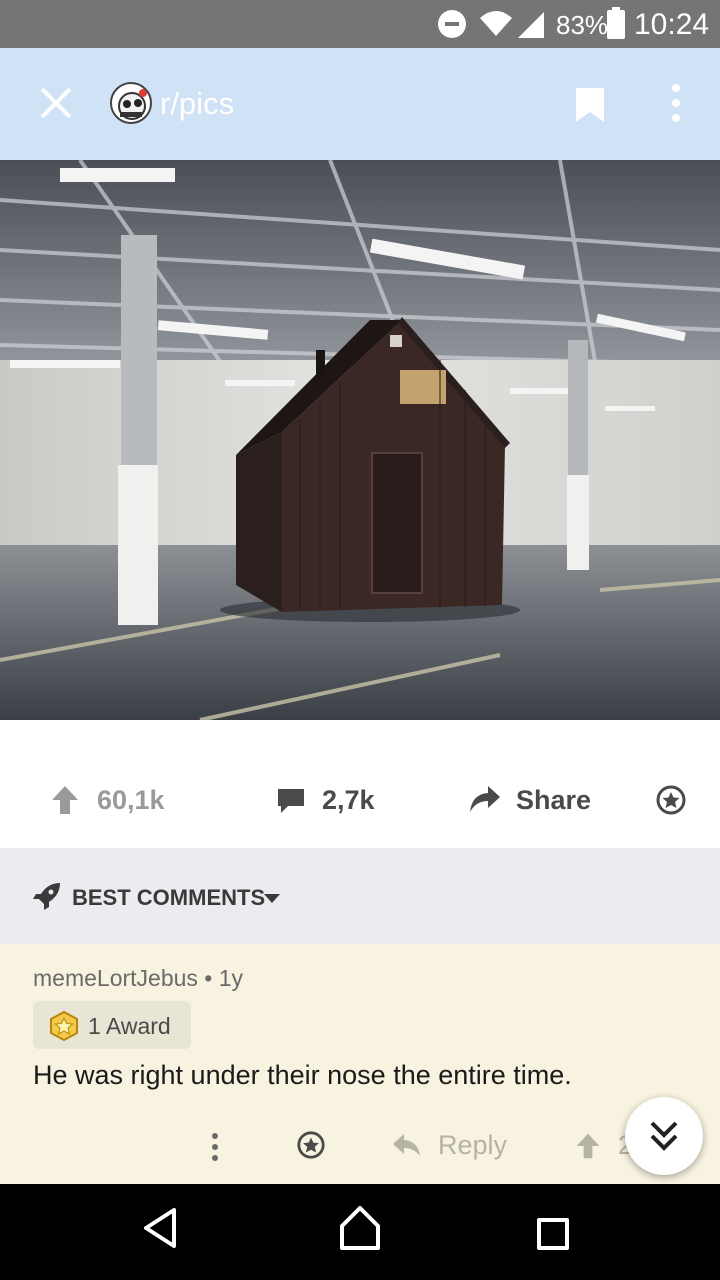  I want to click on app-bar: r/pics, so click(360, 104).